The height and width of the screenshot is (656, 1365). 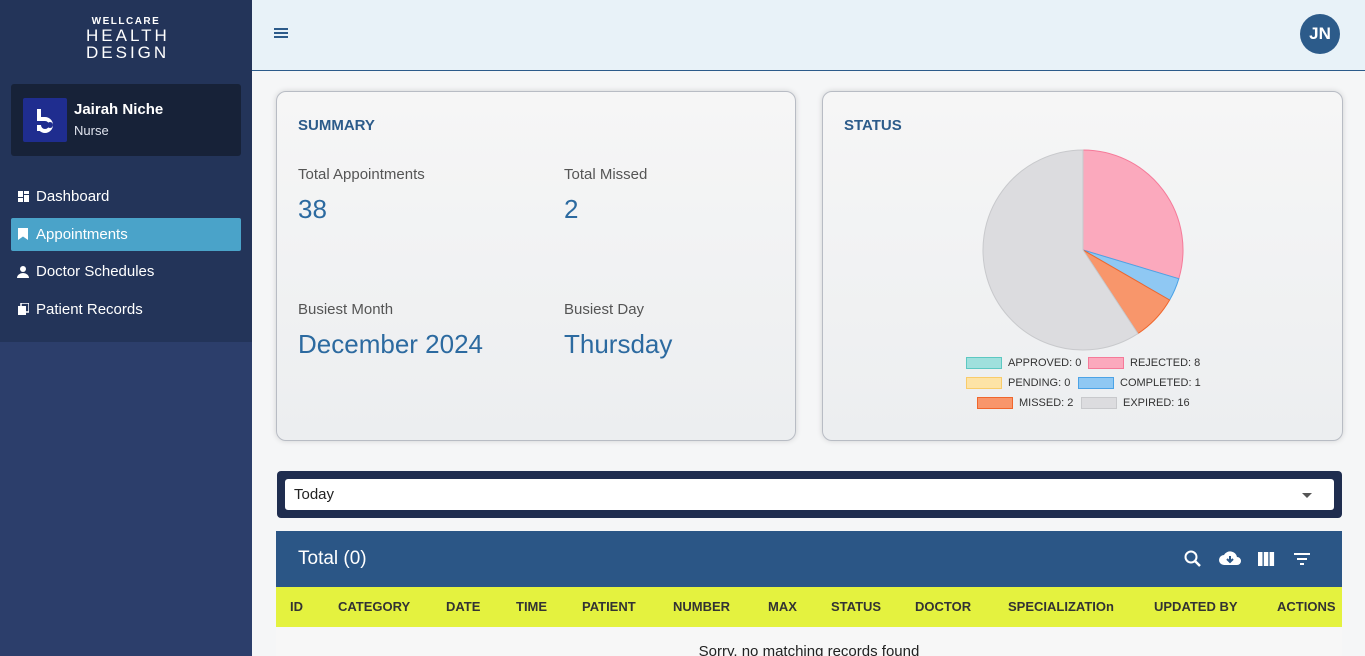 I want to click on menu-icon, so click(x=282, y=34).